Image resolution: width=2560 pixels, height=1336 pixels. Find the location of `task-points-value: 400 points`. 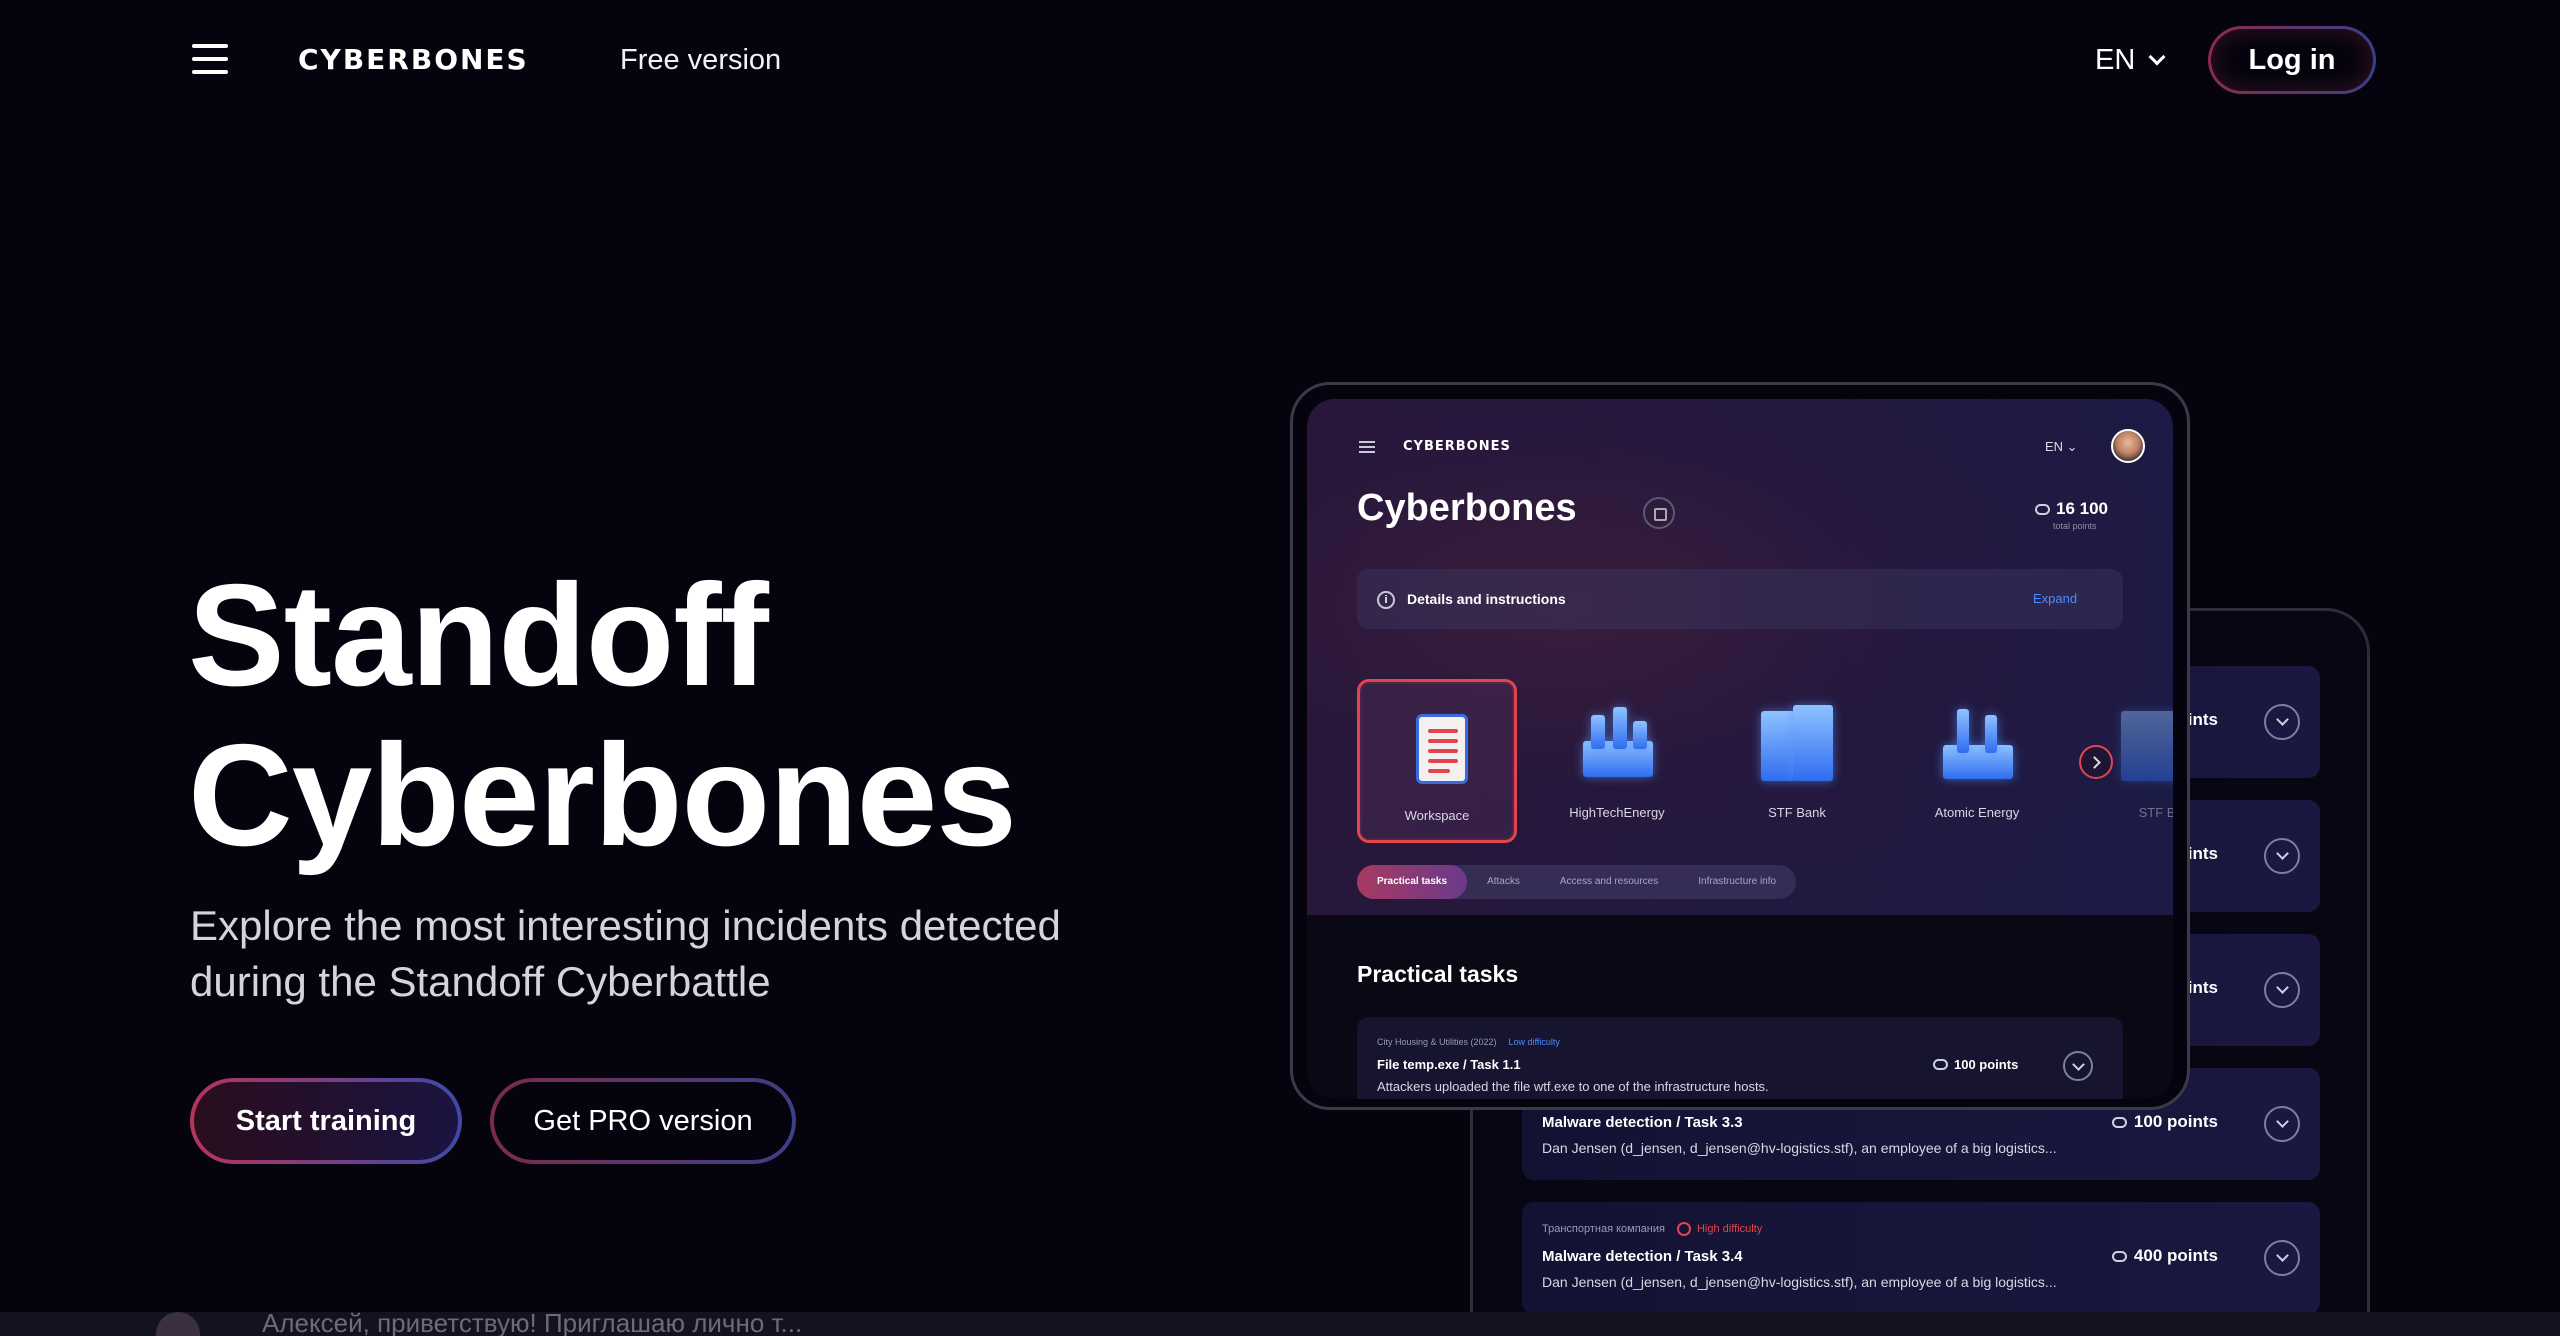

task-points-value: 400 points is located at coordinates (2175, 1255).